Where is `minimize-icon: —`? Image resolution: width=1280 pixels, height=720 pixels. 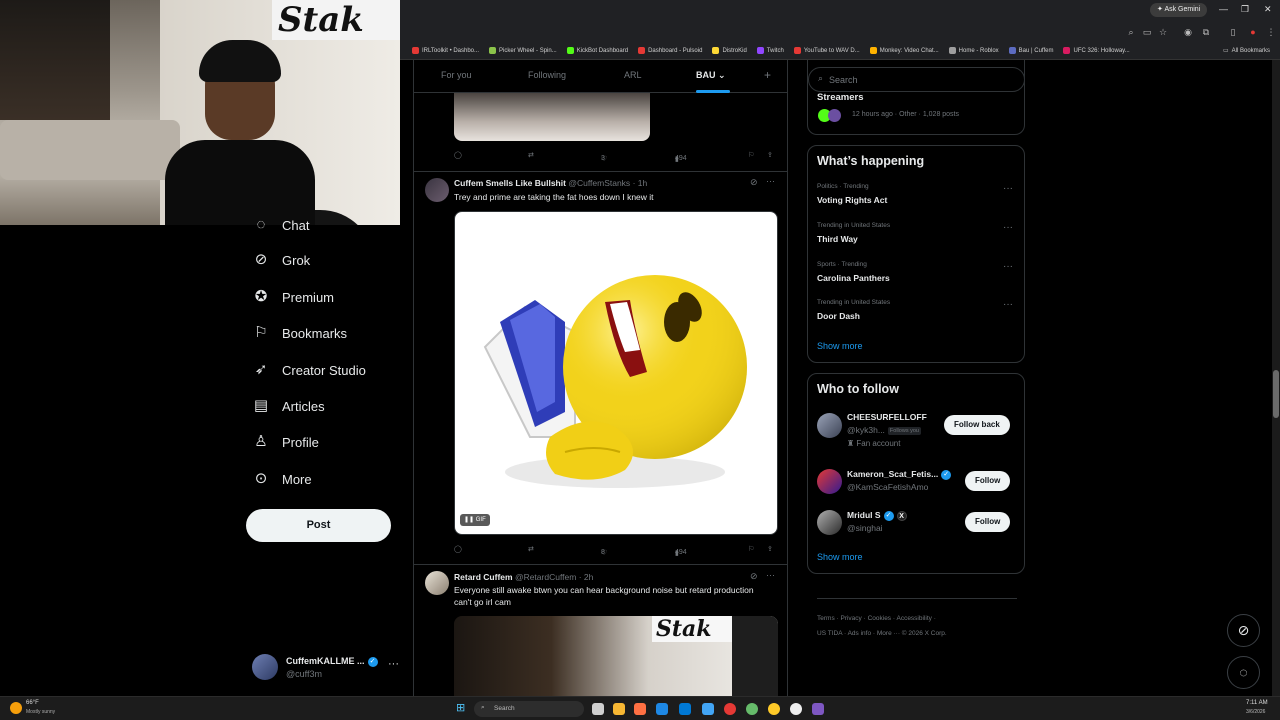
minimize-icon: — is located at coordinates (1223, 9).